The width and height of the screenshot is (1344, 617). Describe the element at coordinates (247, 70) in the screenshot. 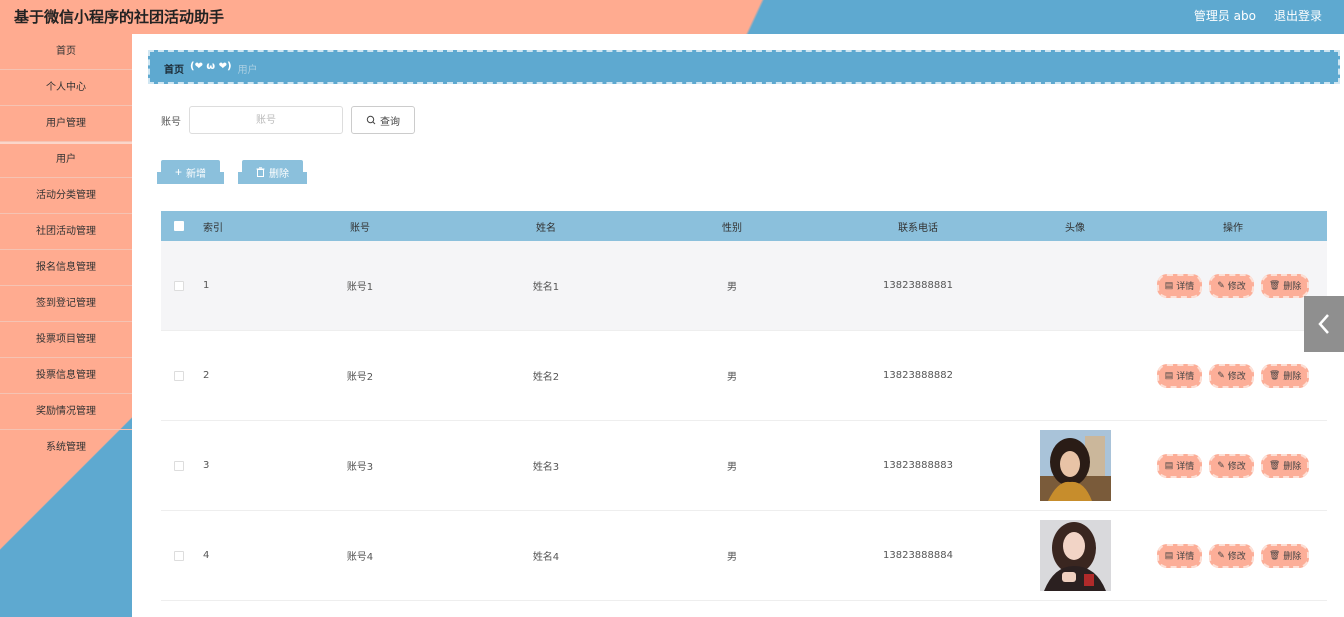

I see `breadcrumb-current: 用户` at that location.